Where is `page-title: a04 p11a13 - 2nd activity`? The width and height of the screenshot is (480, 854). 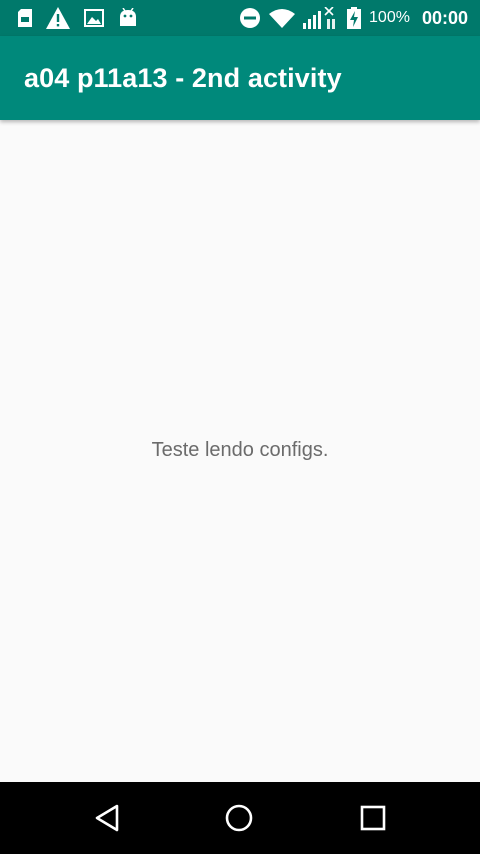
page-title: a04 p11a13 - 2nd activity is located at coordinates (183, 77).